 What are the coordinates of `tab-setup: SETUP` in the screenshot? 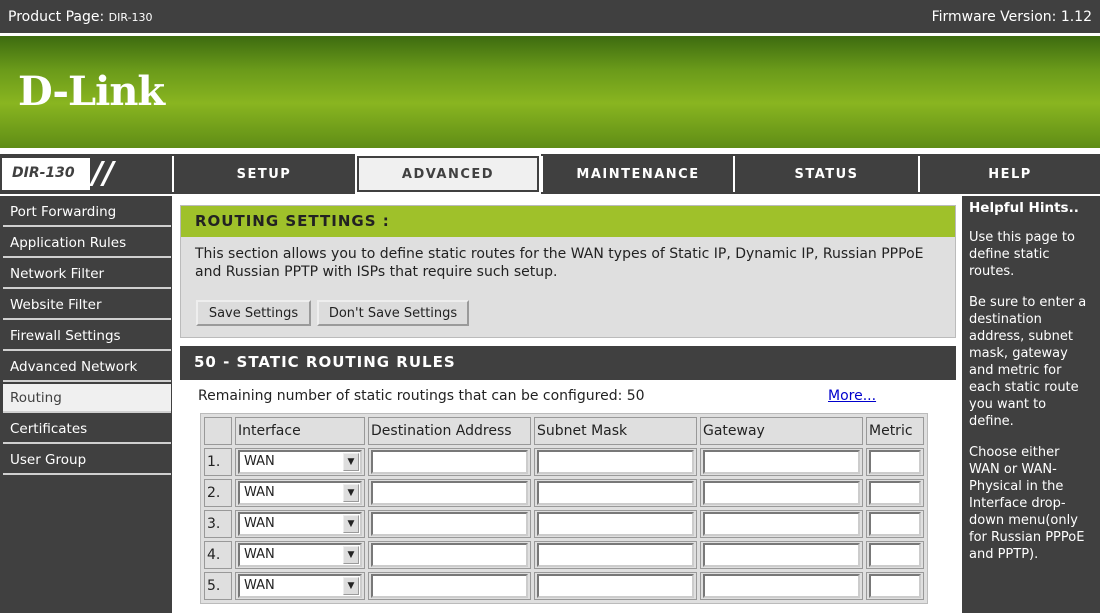 It's located at (263, 174).